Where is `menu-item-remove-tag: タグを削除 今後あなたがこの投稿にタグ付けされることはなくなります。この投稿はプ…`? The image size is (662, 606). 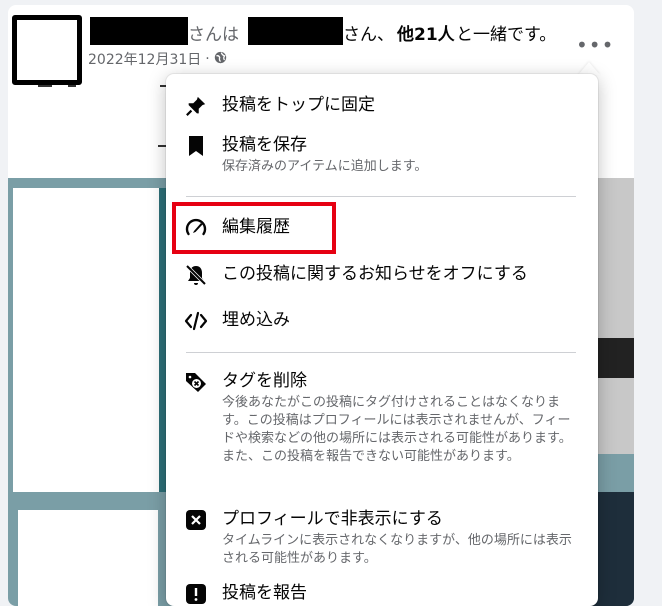
menu-item-remove-tag: タグを削除 今後あなたがこの投稿にタグ付けされることはなくなります。この投稿はプ… is located at coordinates (382, 418).